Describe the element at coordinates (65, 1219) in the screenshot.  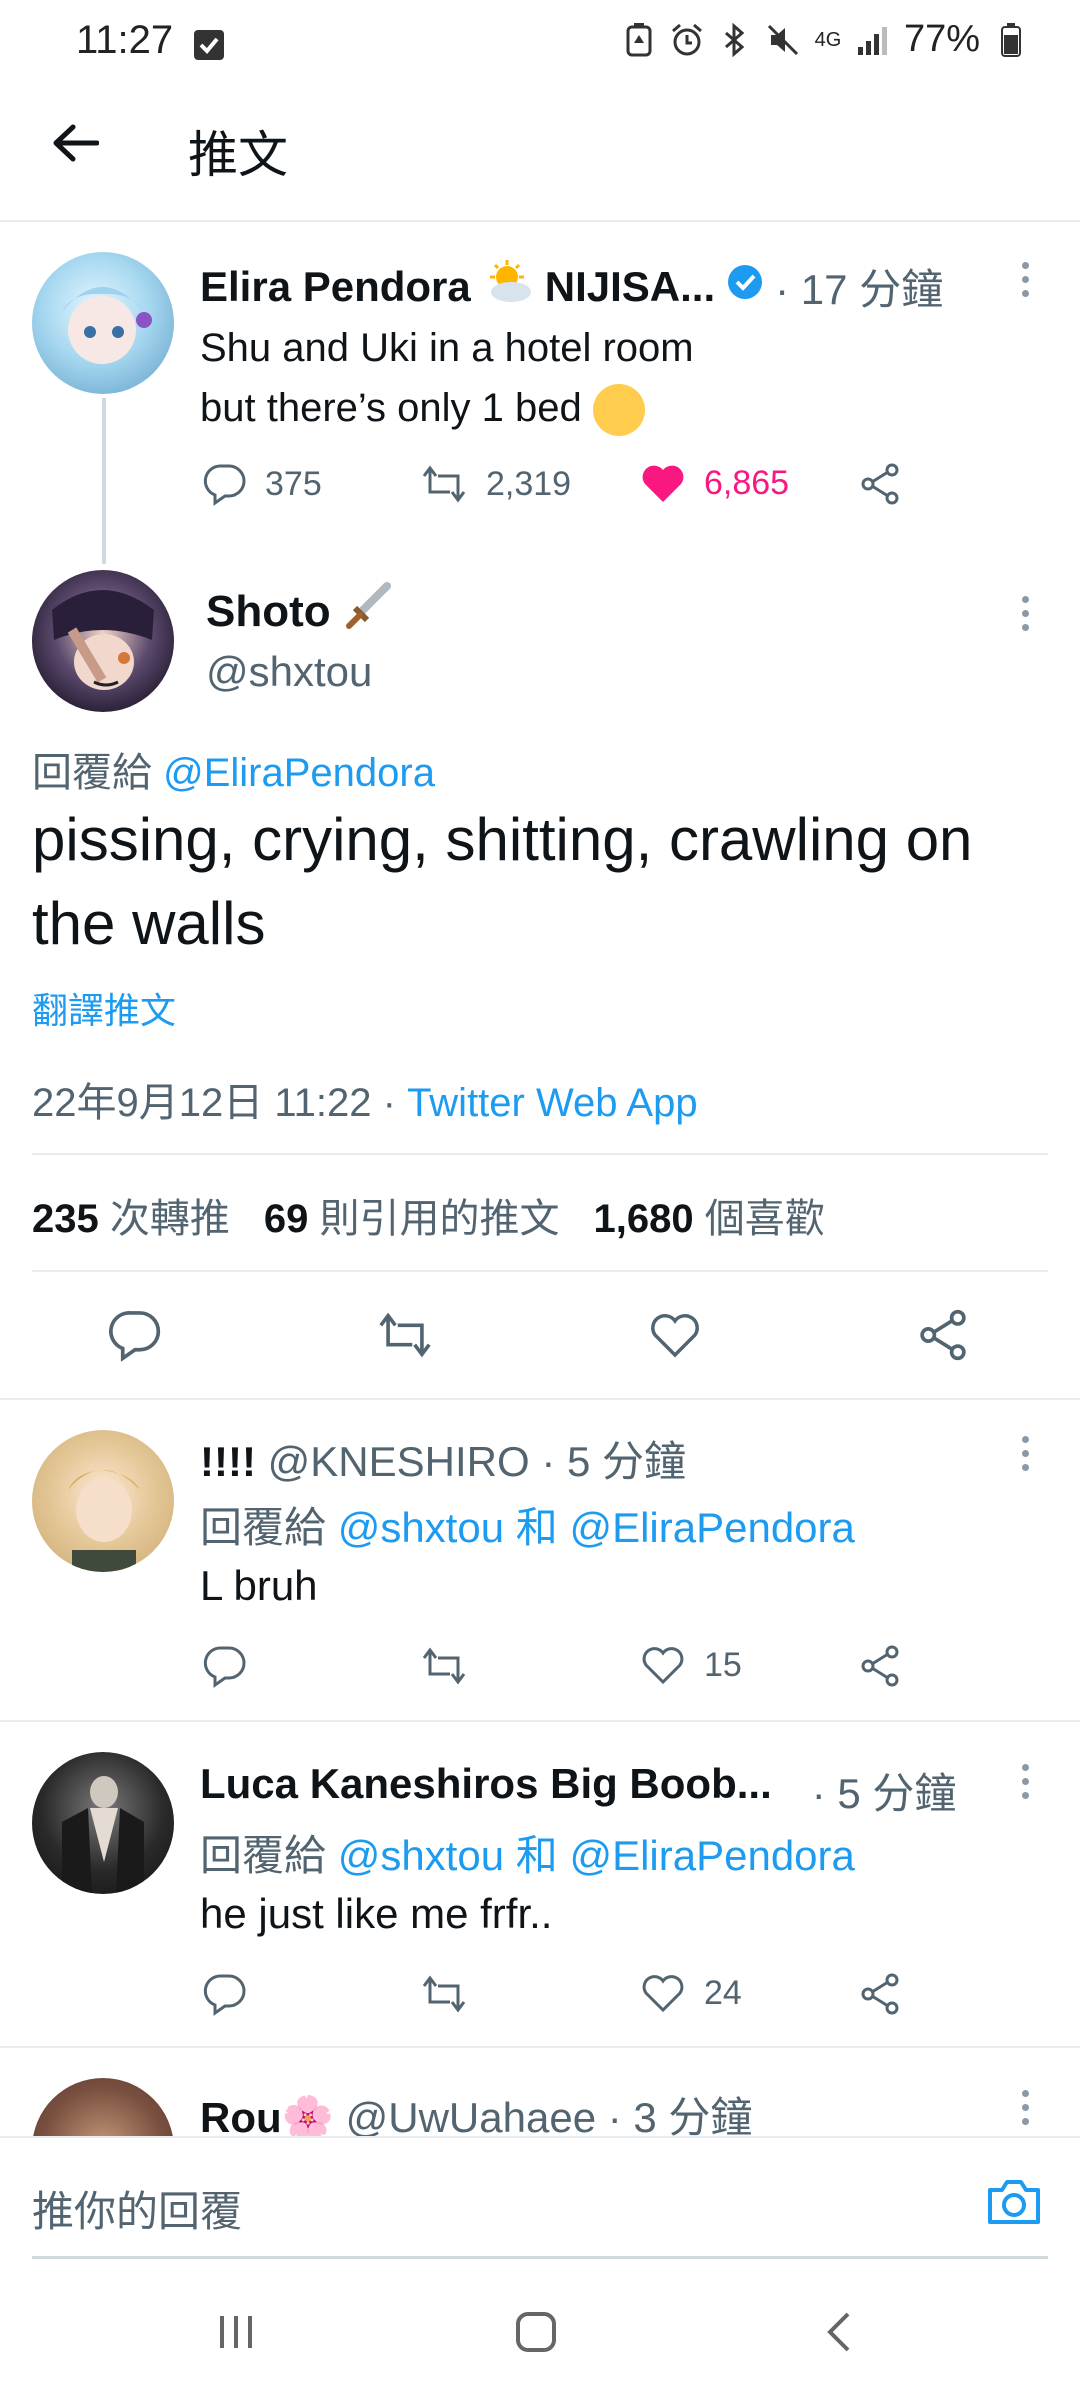
I see `stat-count: 235` at that location.